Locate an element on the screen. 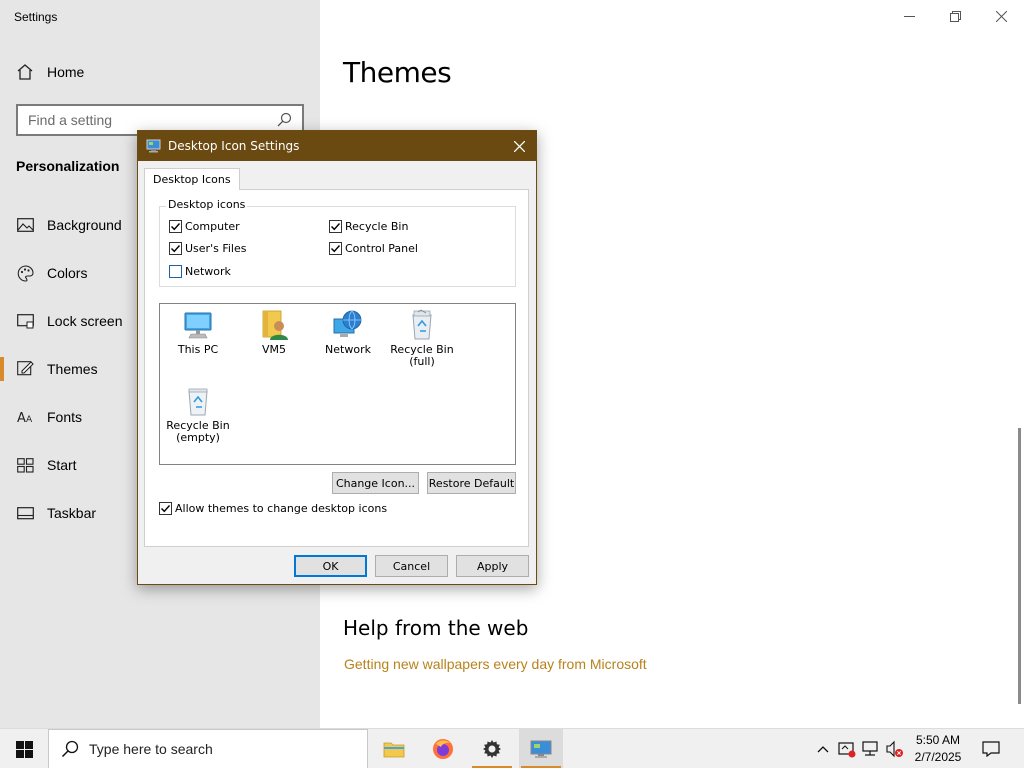  taskbar-file-explorer is located at coordinates (394, 748).